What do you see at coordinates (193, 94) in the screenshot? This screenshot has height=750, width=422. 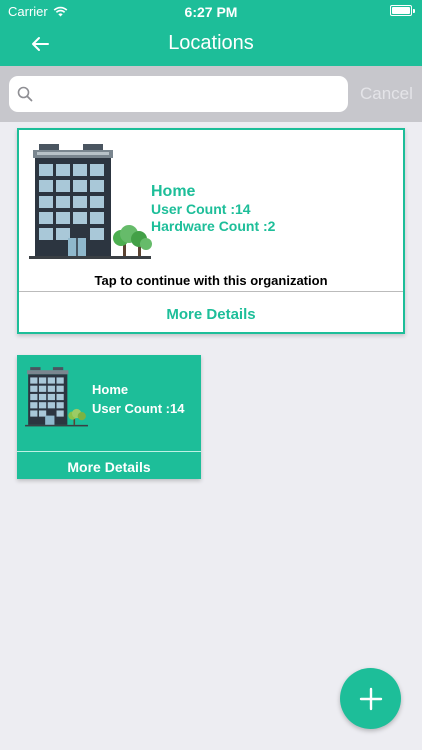 I see `search-input` at bounding box center [193, 94].